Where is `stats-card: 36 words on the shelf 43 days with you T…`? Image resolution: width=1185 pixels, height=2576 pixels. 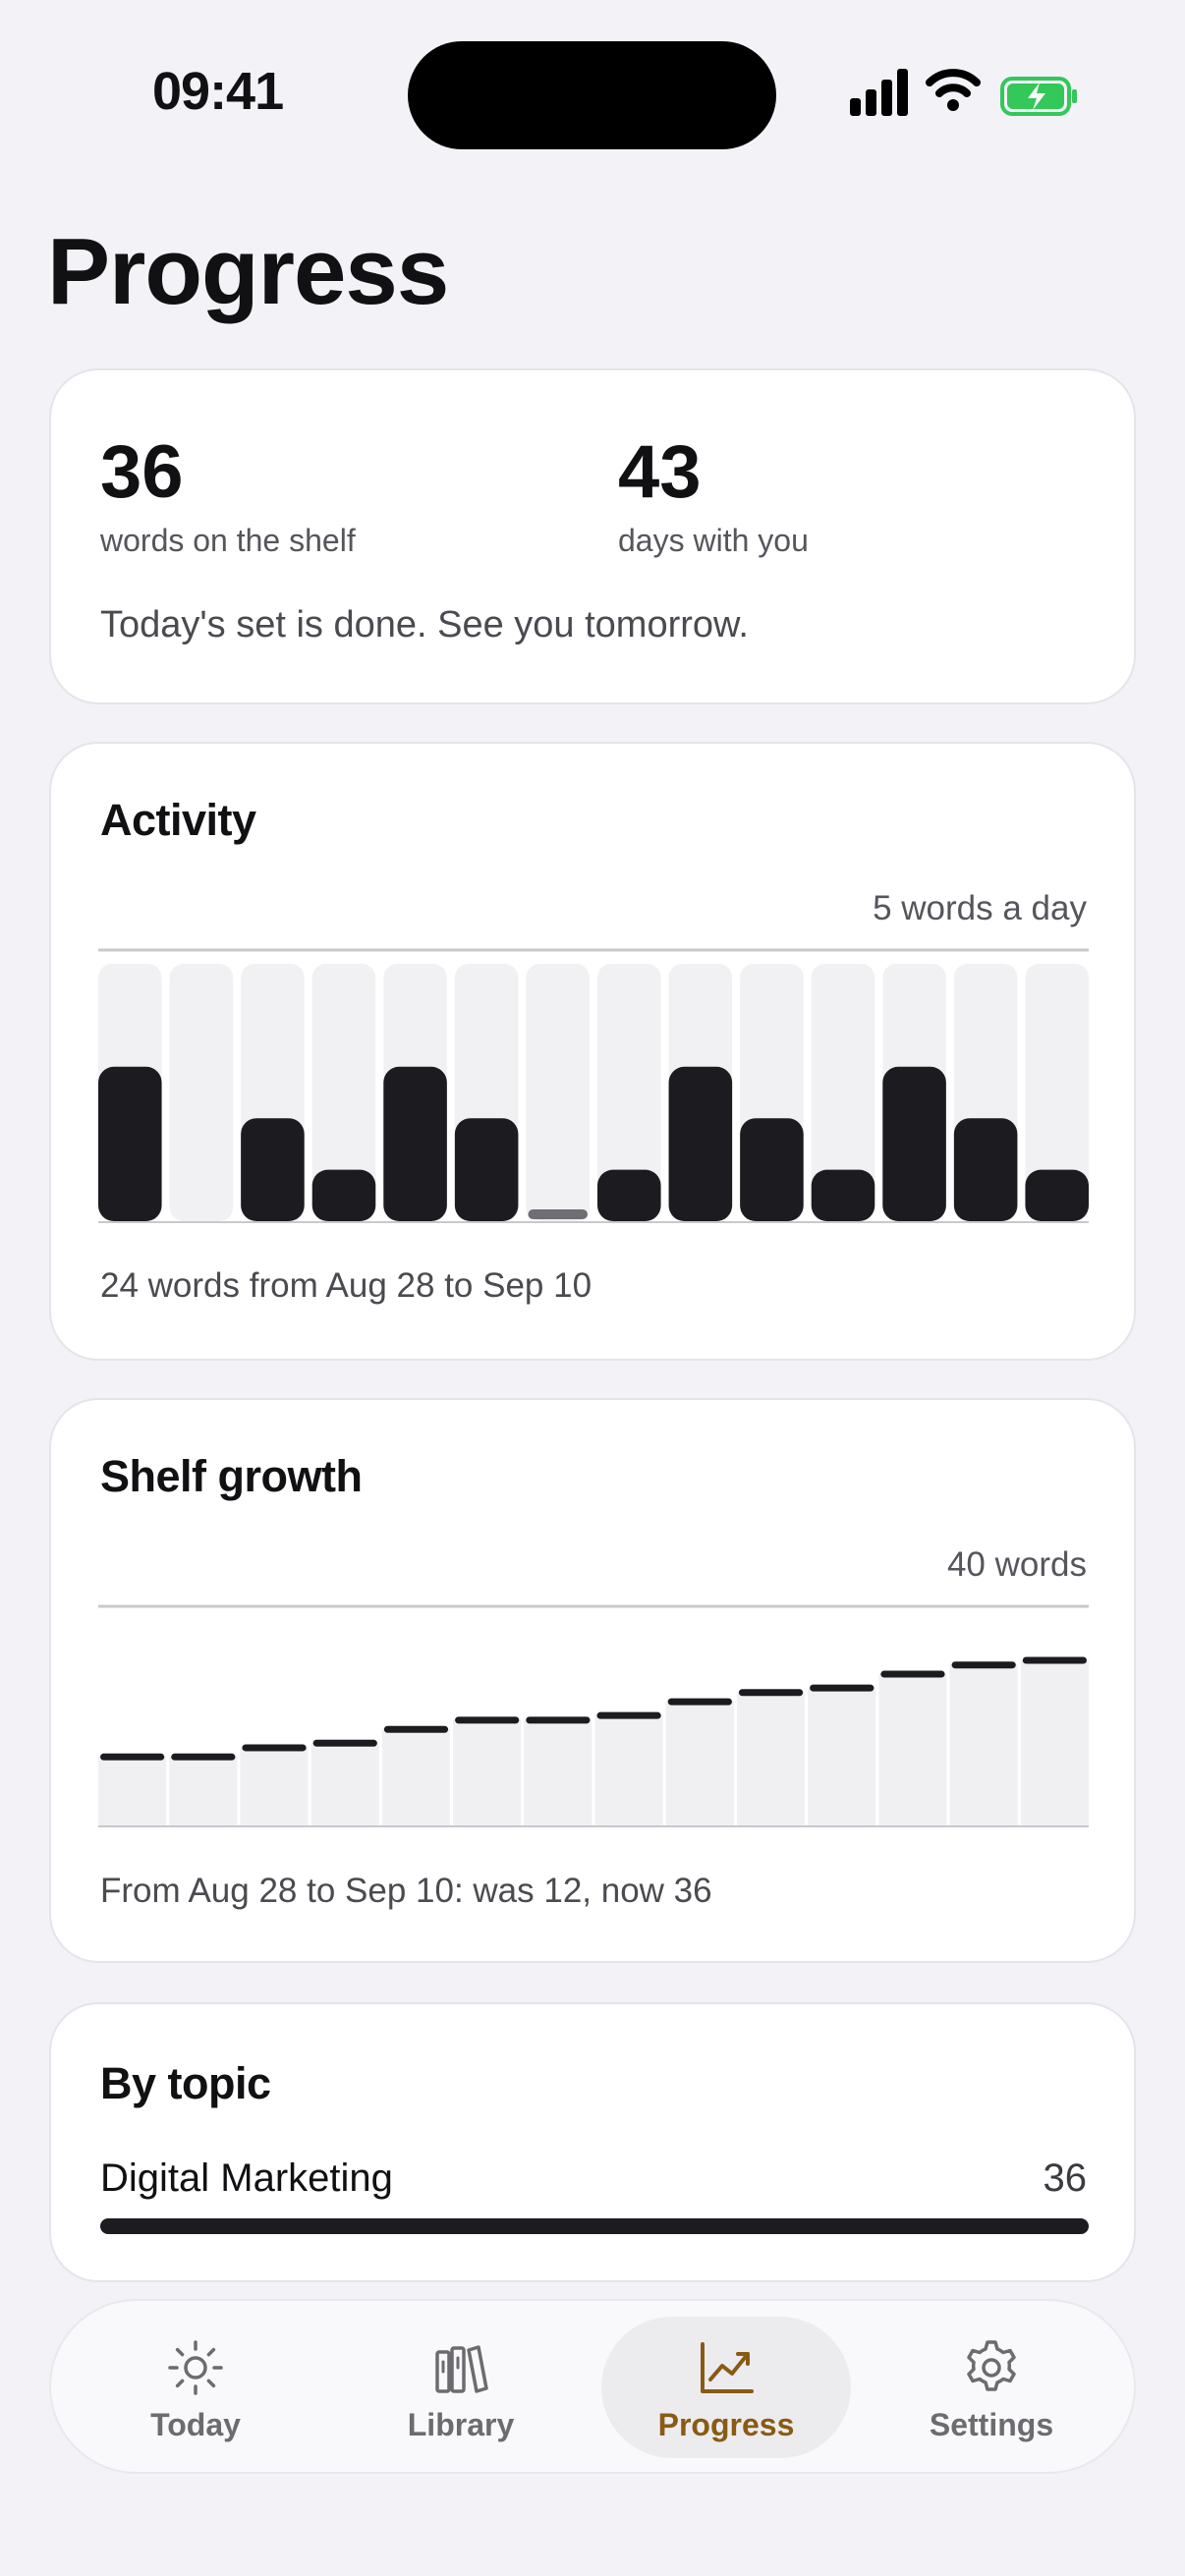 stats-card: 36 words on the shelf 43 days with you T… is located at coordinates (592, 536).